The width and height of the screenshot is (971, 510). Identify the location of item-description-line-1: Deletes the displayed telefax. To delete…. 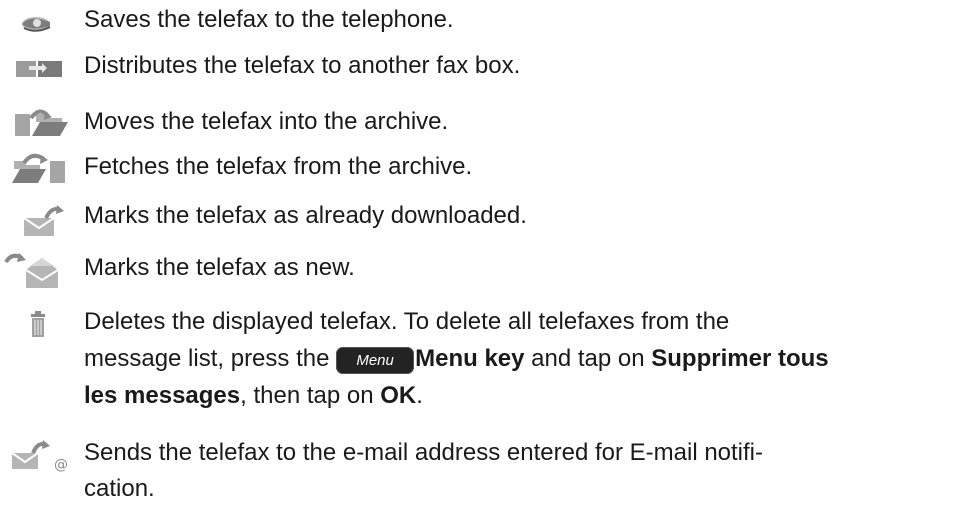
(407, 321).